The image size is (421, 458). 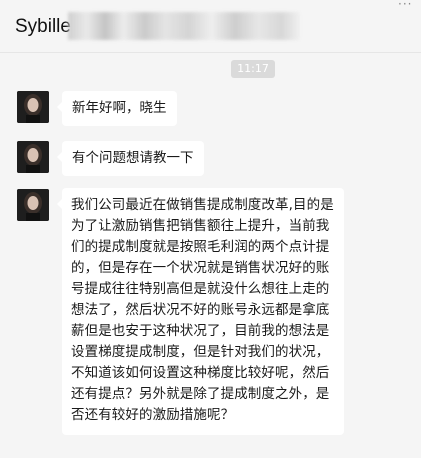 I want to click on message-timestamp: 11:17, so click(x=253, y=69).